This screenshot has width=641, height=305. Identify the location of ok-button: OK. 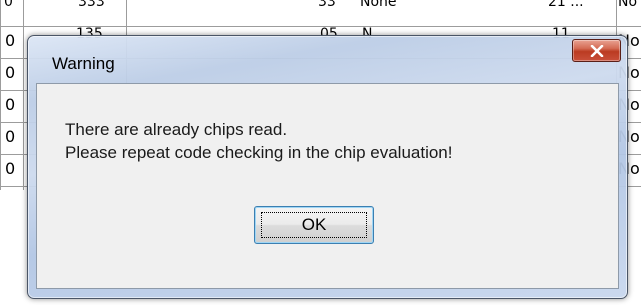
(314, 225).